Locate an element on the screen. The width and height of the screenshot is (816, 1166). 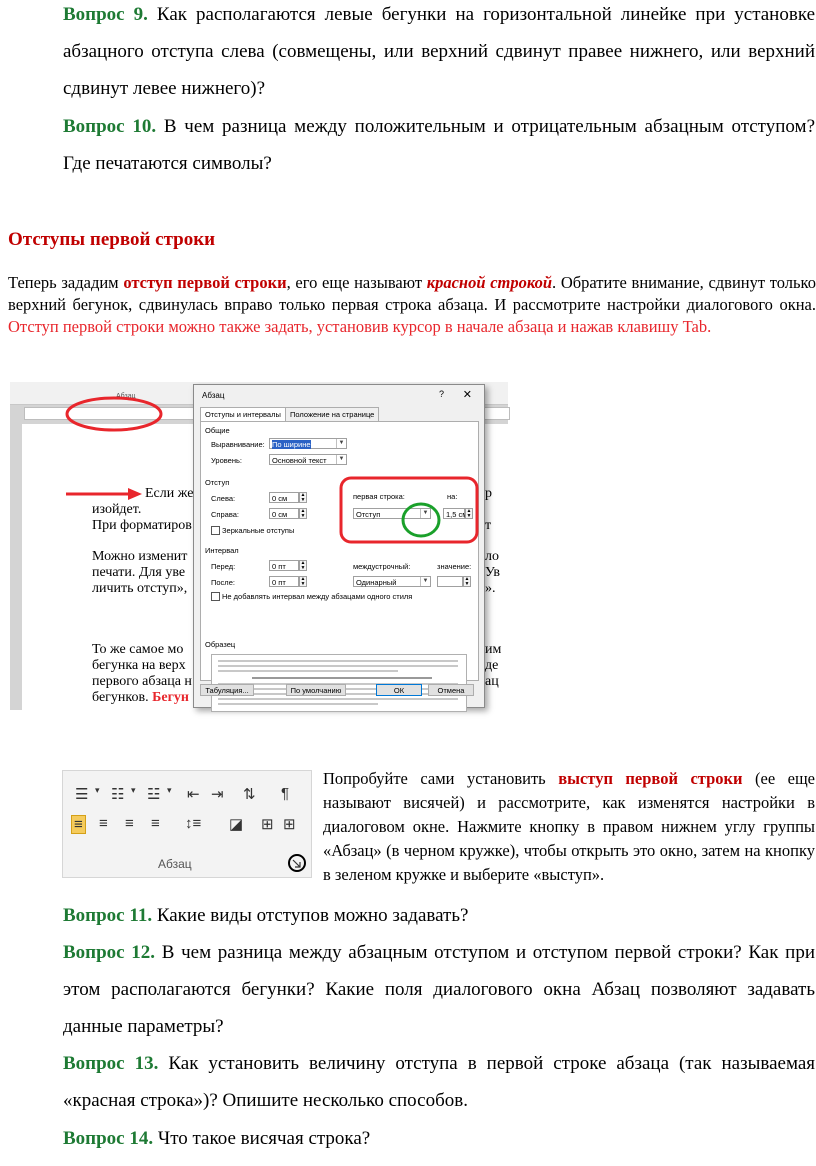
bullets-icon: ☰ is located at coordinates (81, 794).